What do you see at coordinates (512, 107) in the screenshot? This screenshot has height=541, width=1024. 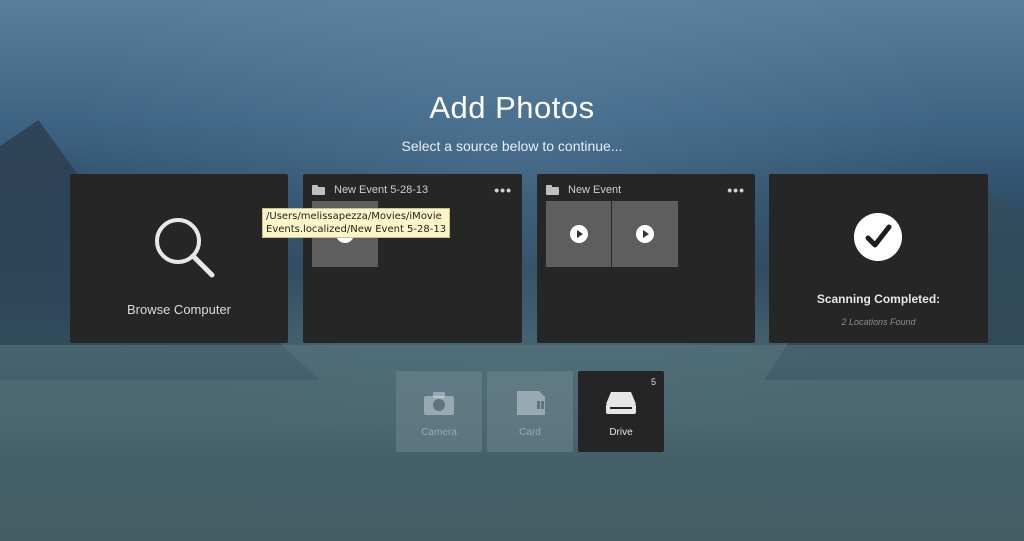 I see `page-title: Add Photos` at bounding box center [512, 107].